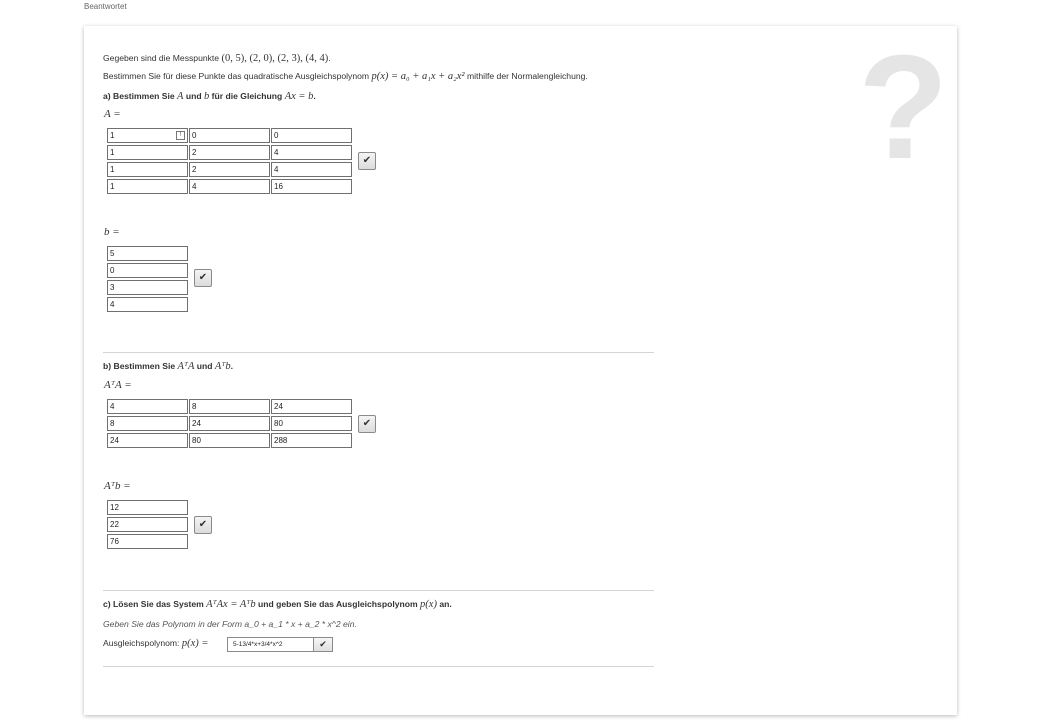  Describe the element at coordinates (168, 366) in the screenshot. I see `part-b-heading: b) Bestimmen Sie AᵀA und Aᵀb.` at that location.